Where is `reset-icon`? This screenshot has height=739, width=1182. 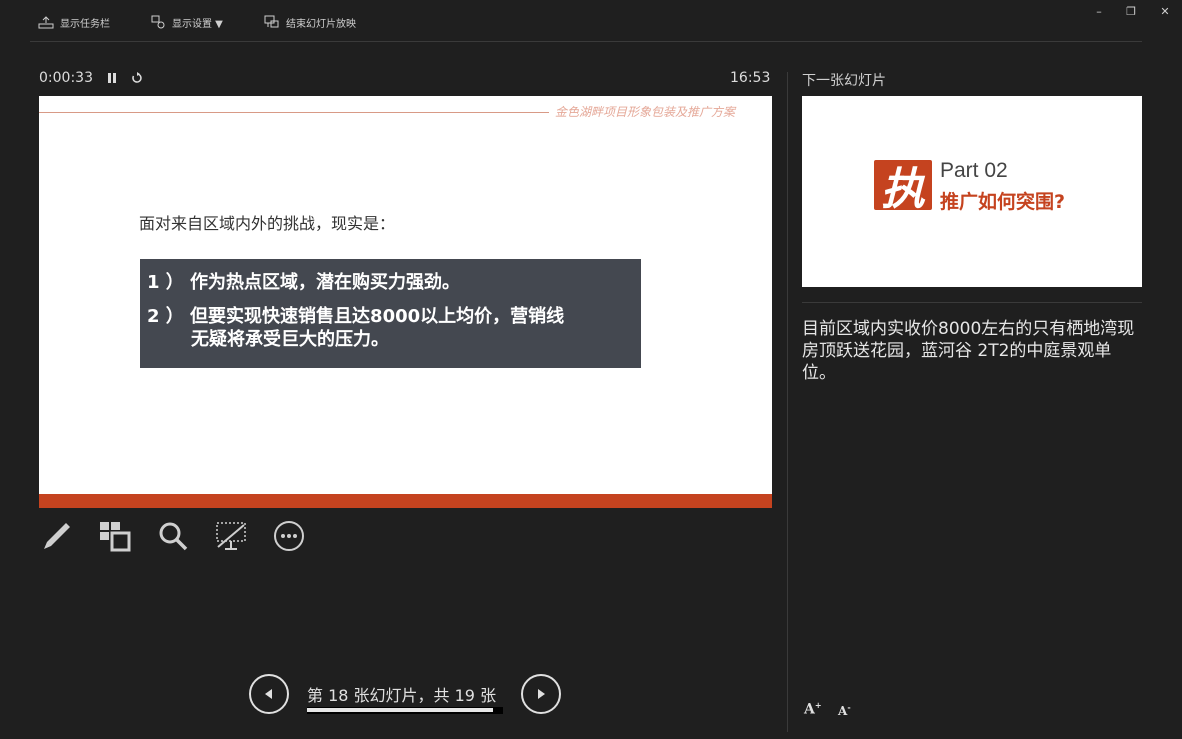
reset-icon is located at coordinates (137, 77).